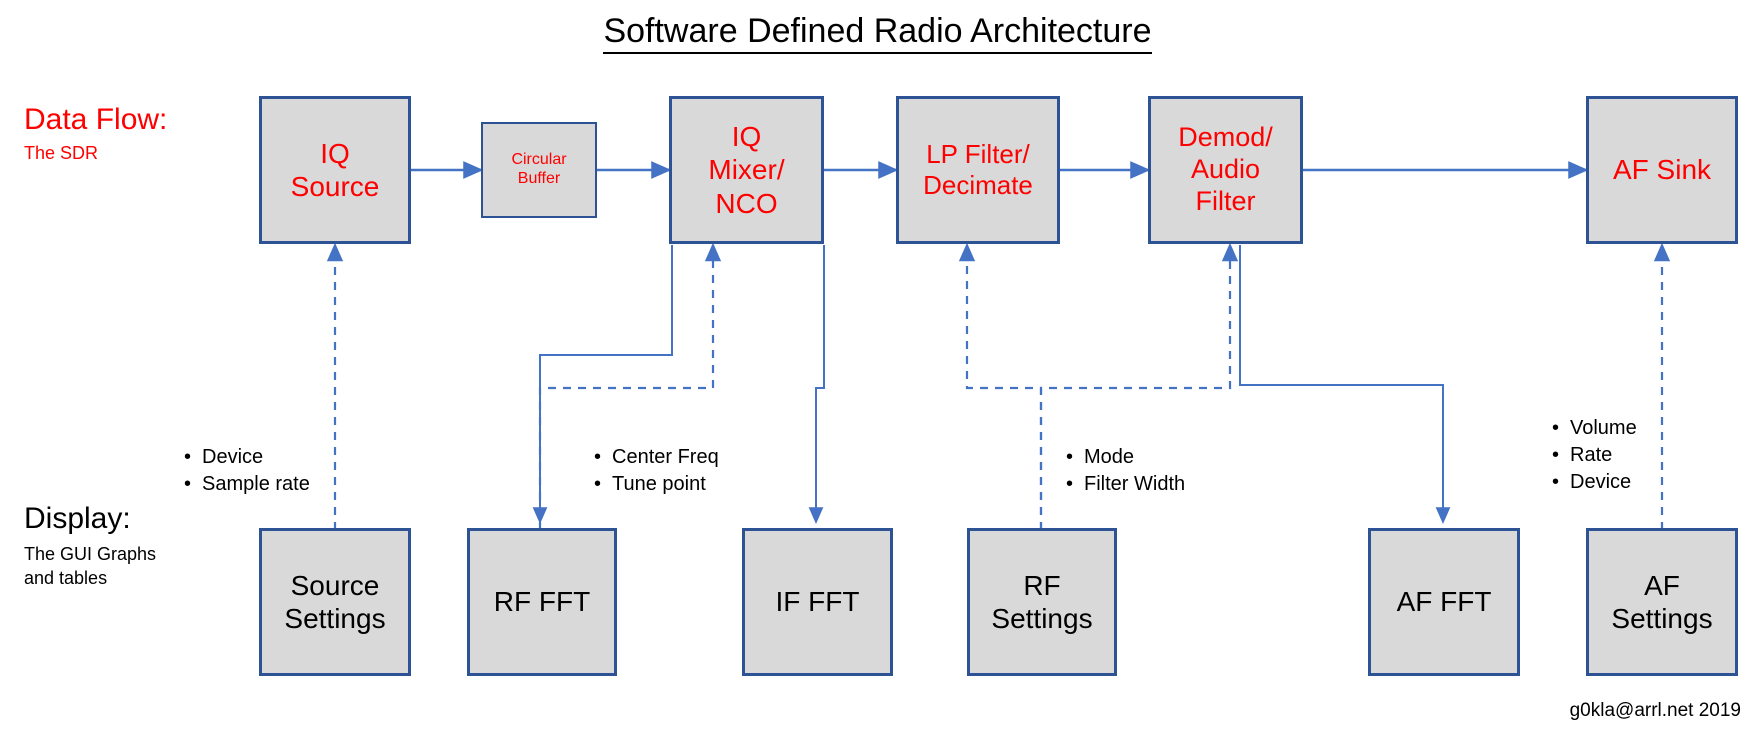 This screenshot has width=1755, height=730. I want to click on node-iq-source-label: IQ Source, so click(335, 169).